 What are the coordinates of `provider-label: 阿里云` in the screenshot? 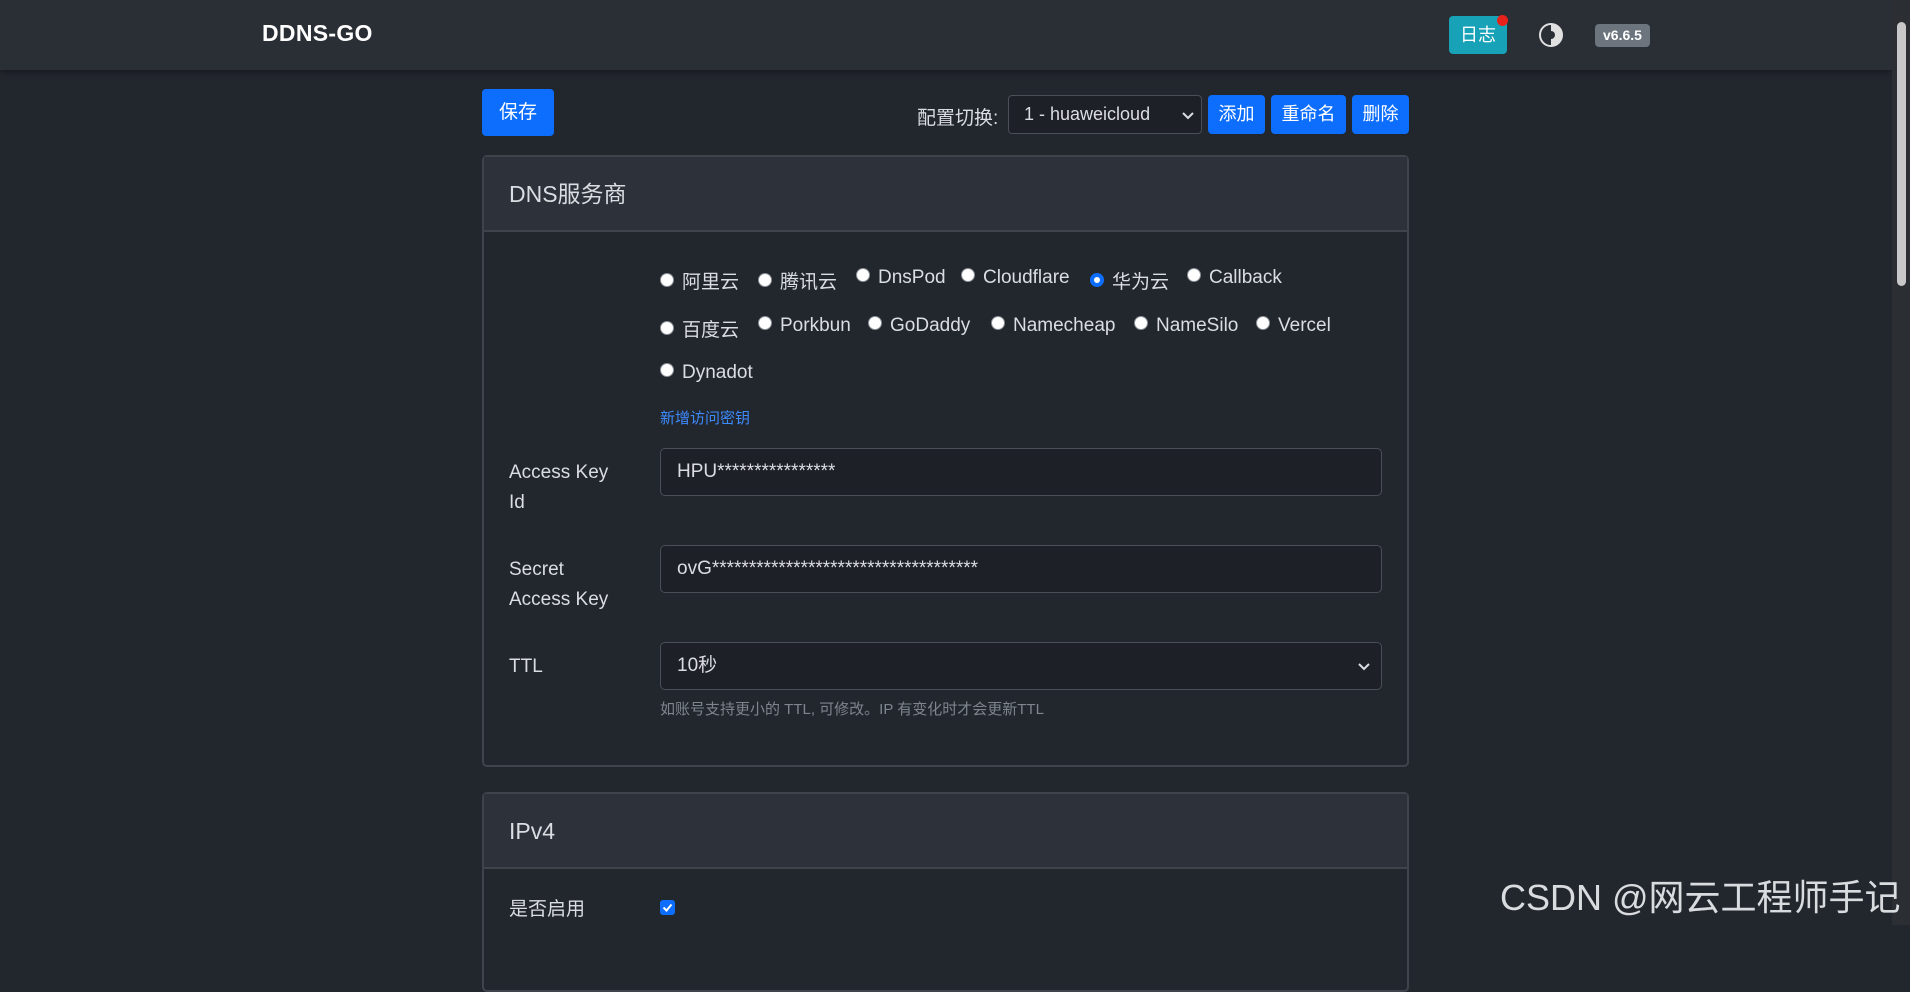 It's located at (711, 282).